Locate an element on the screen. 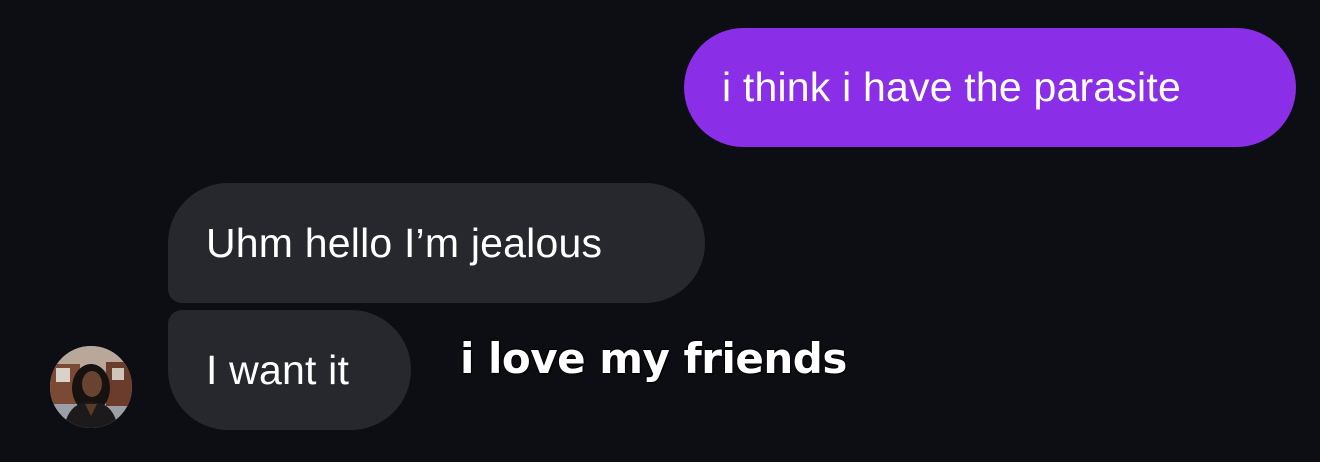 The height and width of the screenshot is (462, 1320). sent-message-bubble: i think i have the parasite is located at coordinates (990, 87).